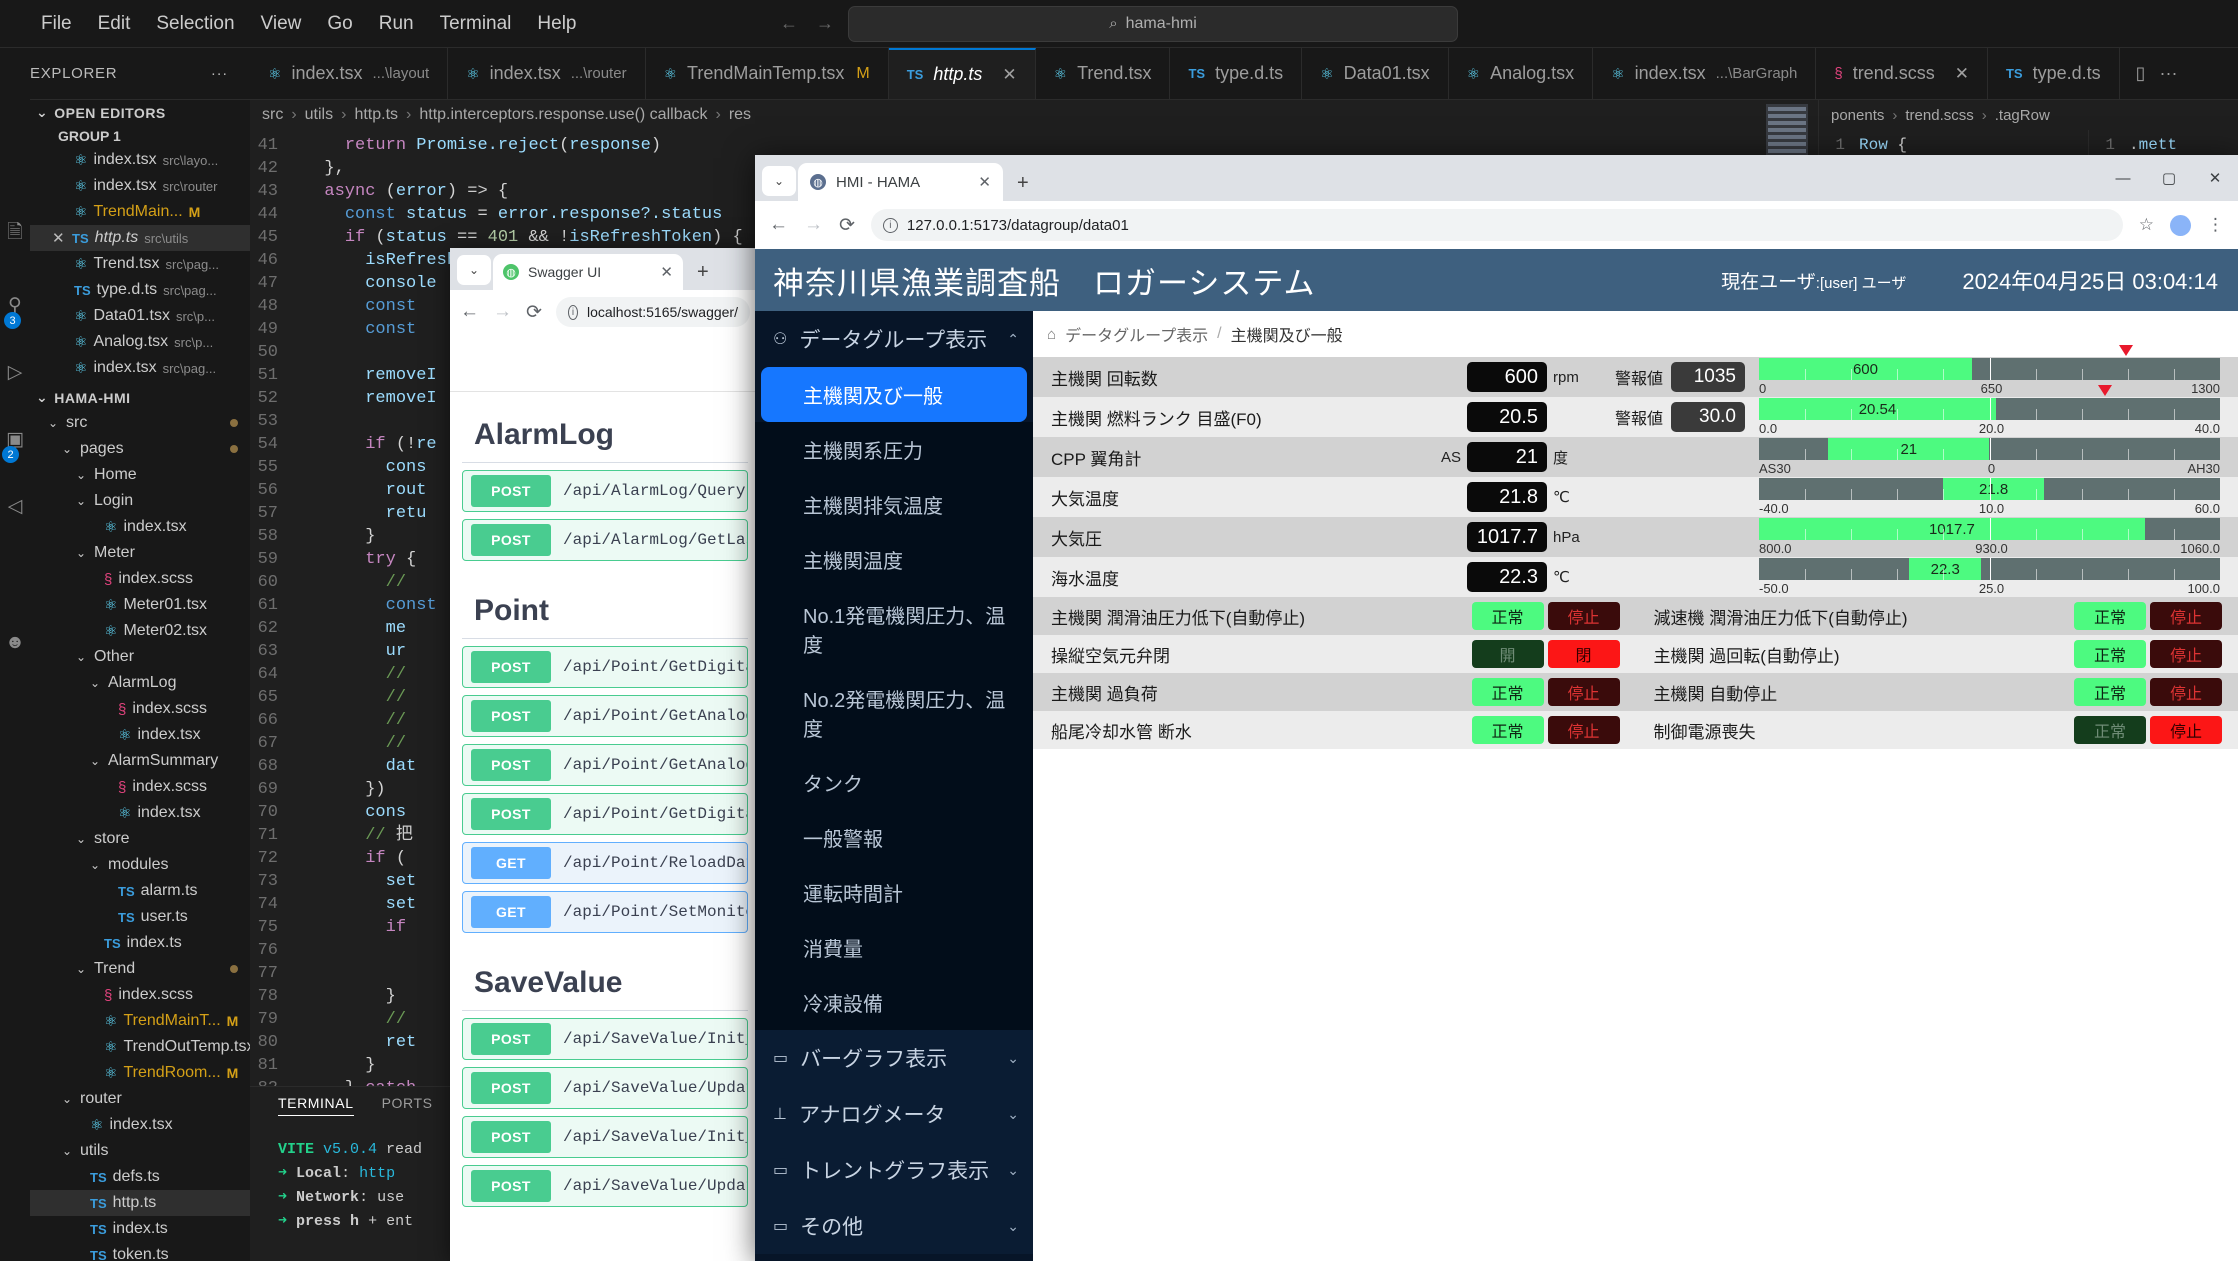  I want to click on forward-icon: →, so click(813, 225).